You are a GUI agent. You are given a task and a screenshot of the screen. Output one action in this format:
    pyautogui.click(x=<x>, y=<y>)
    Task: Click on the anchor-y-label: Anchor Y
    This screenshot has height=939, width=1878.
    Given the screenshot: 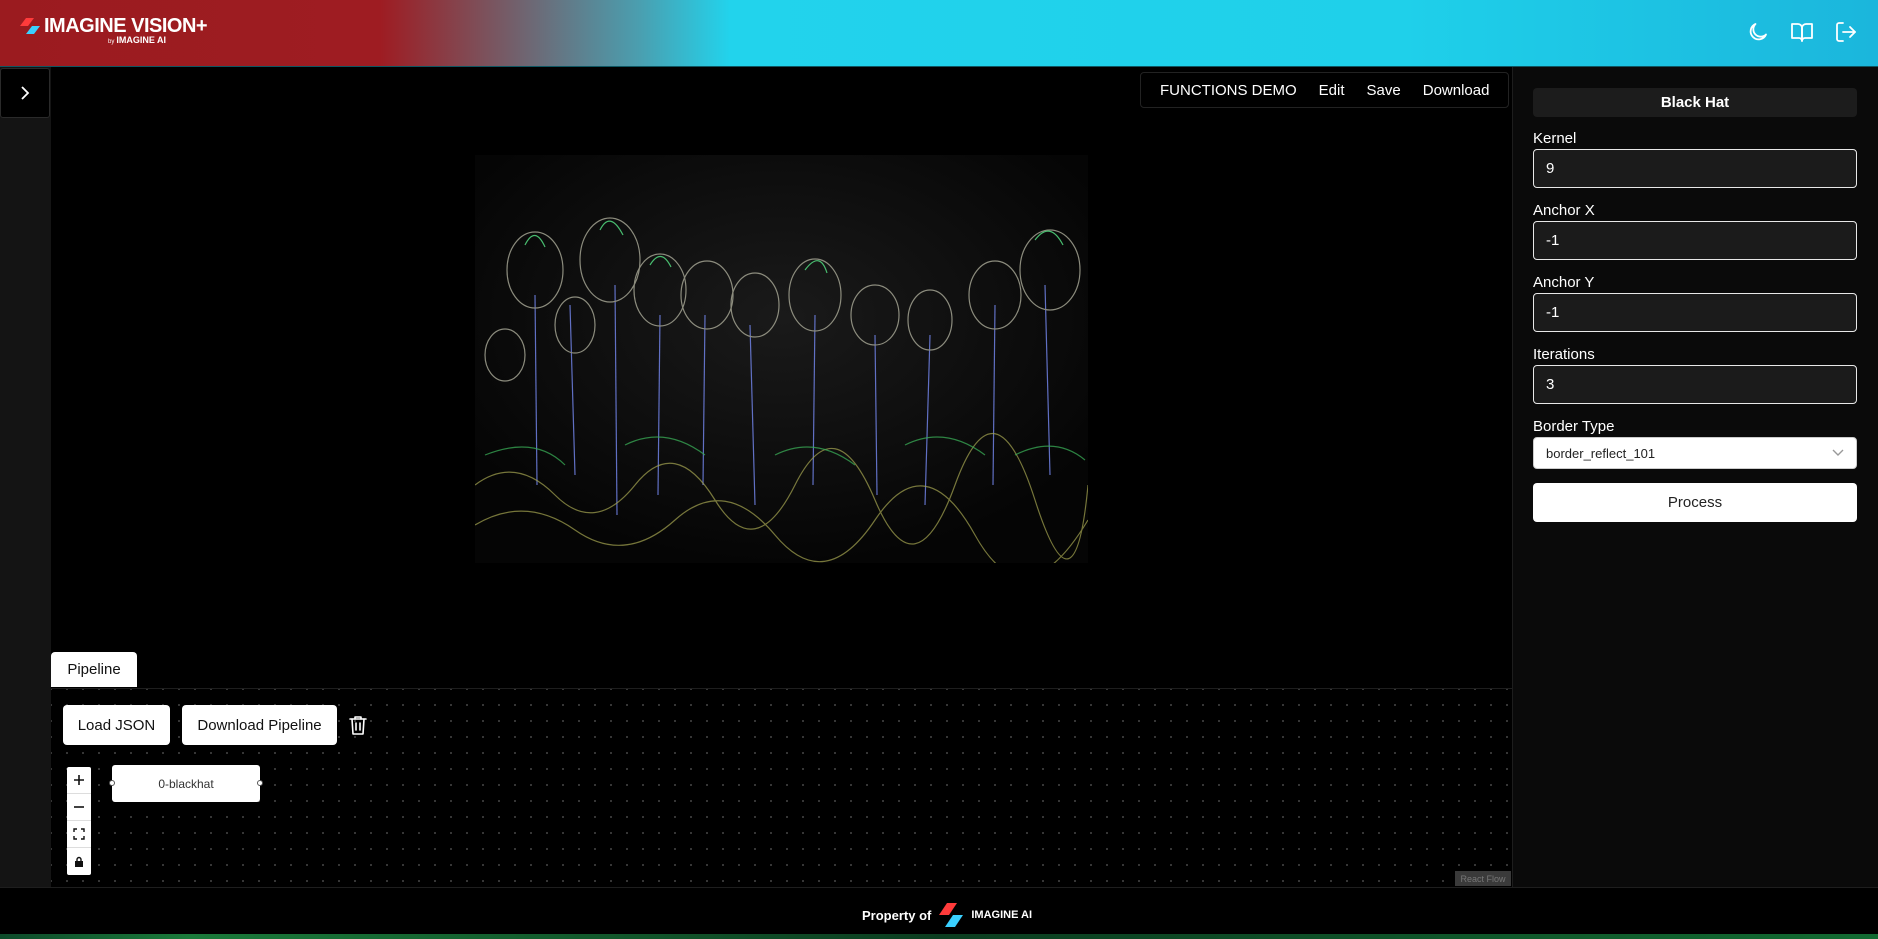 What is the action you would take?
    pyautogui.click(x=1564, y=282)
    